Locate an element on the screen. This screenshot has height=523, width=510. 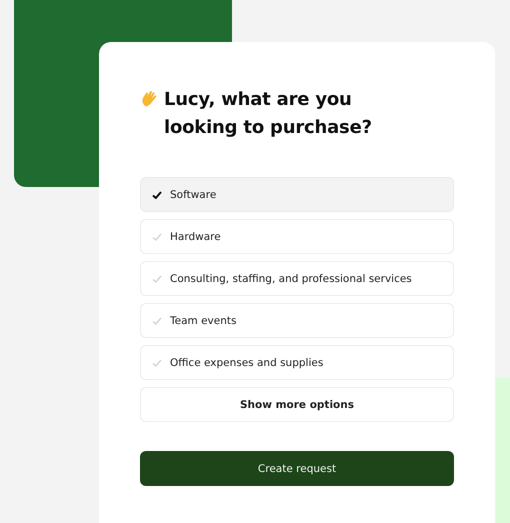
option-item: Office expenses and supplies is located at coordinates (297, 362).